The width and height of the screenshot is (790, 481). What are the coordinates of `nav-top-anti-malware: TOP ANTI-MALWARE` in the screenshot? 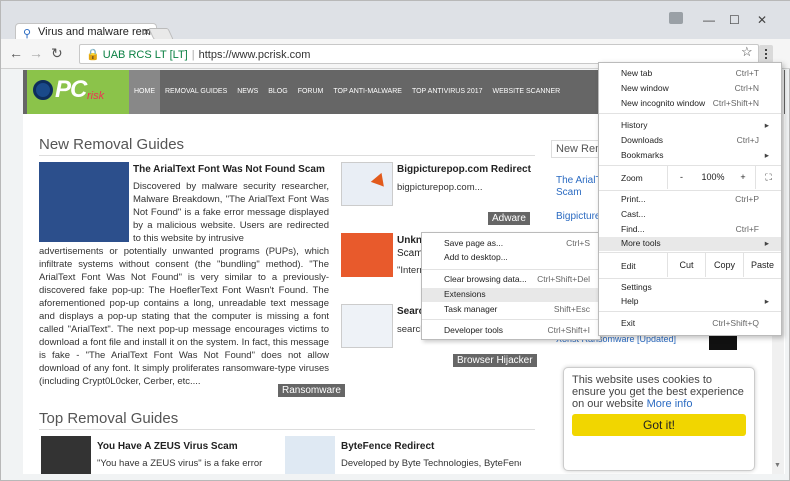 It's located at (367, 92).